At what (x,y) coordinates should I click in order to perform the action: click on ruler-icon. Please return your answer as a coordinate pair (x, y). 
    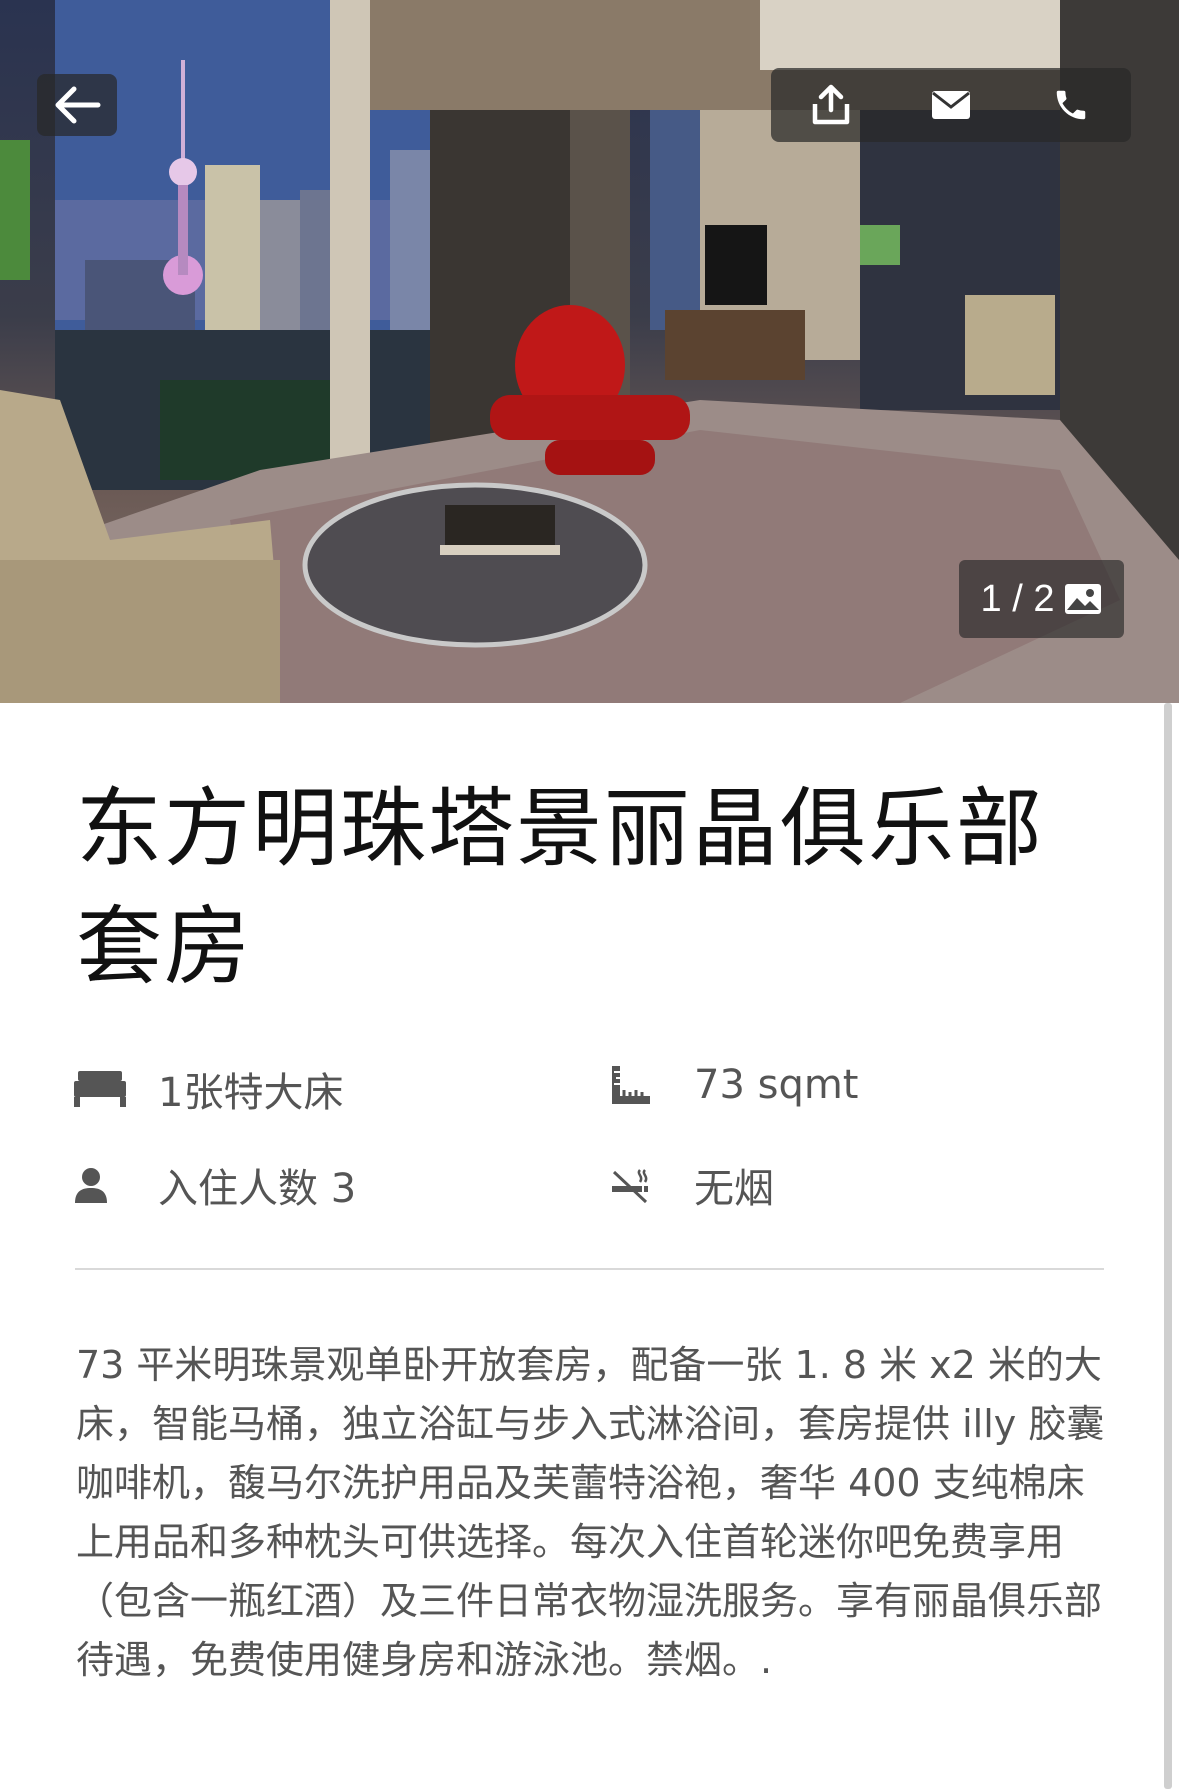
    Looking at the image, I should click on (640, 1085).